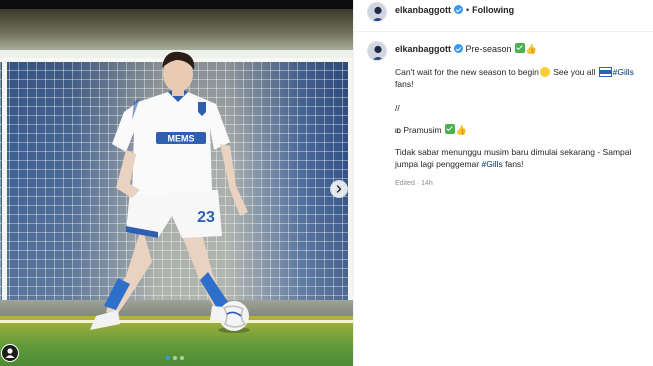  Describe the element at coordinates (176, 4) in the screenshot. I see `photo-top-edge` at that location.